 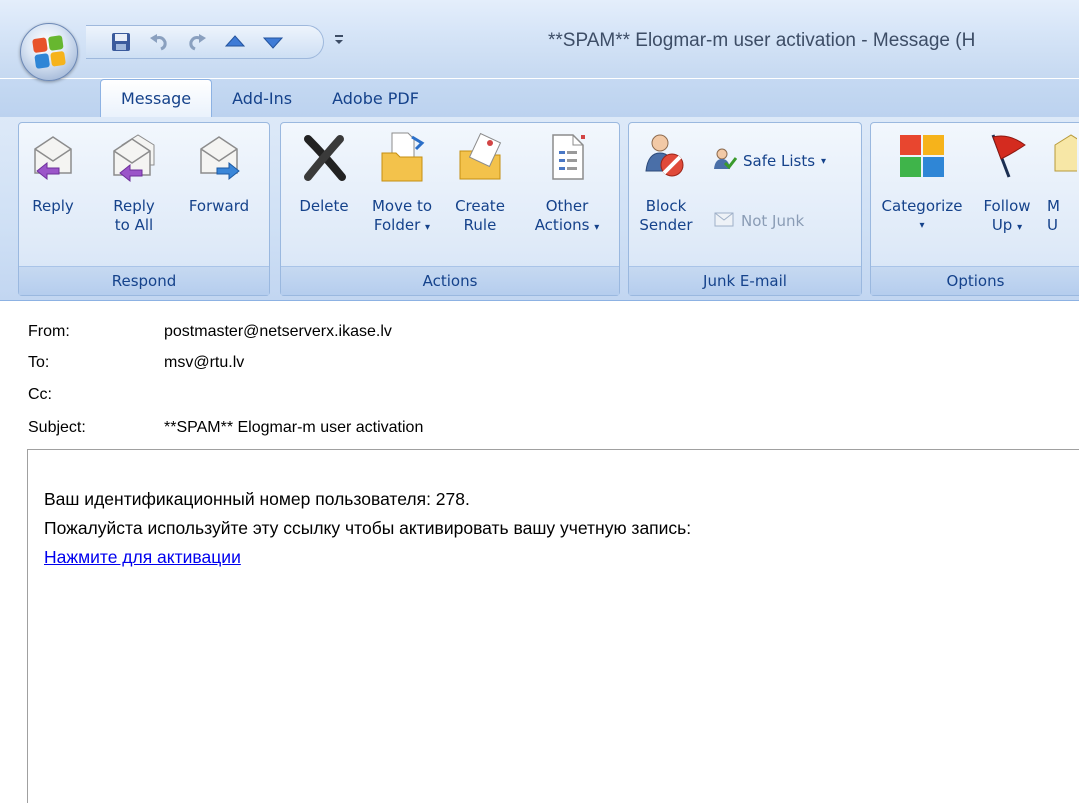 What do you see at coordinates (567, 225) in the screenshot?
I see `other-actions-label-2: Actions ▾` at bounding box center [567, 225].